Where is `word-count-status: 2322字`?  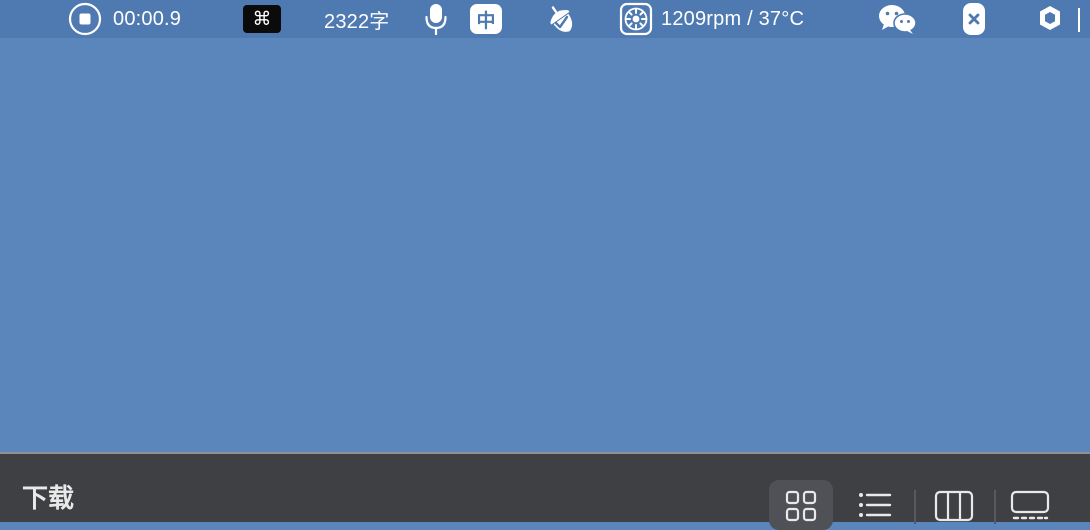
word-count-status: 2322字 is located at coordinates (357, 19).